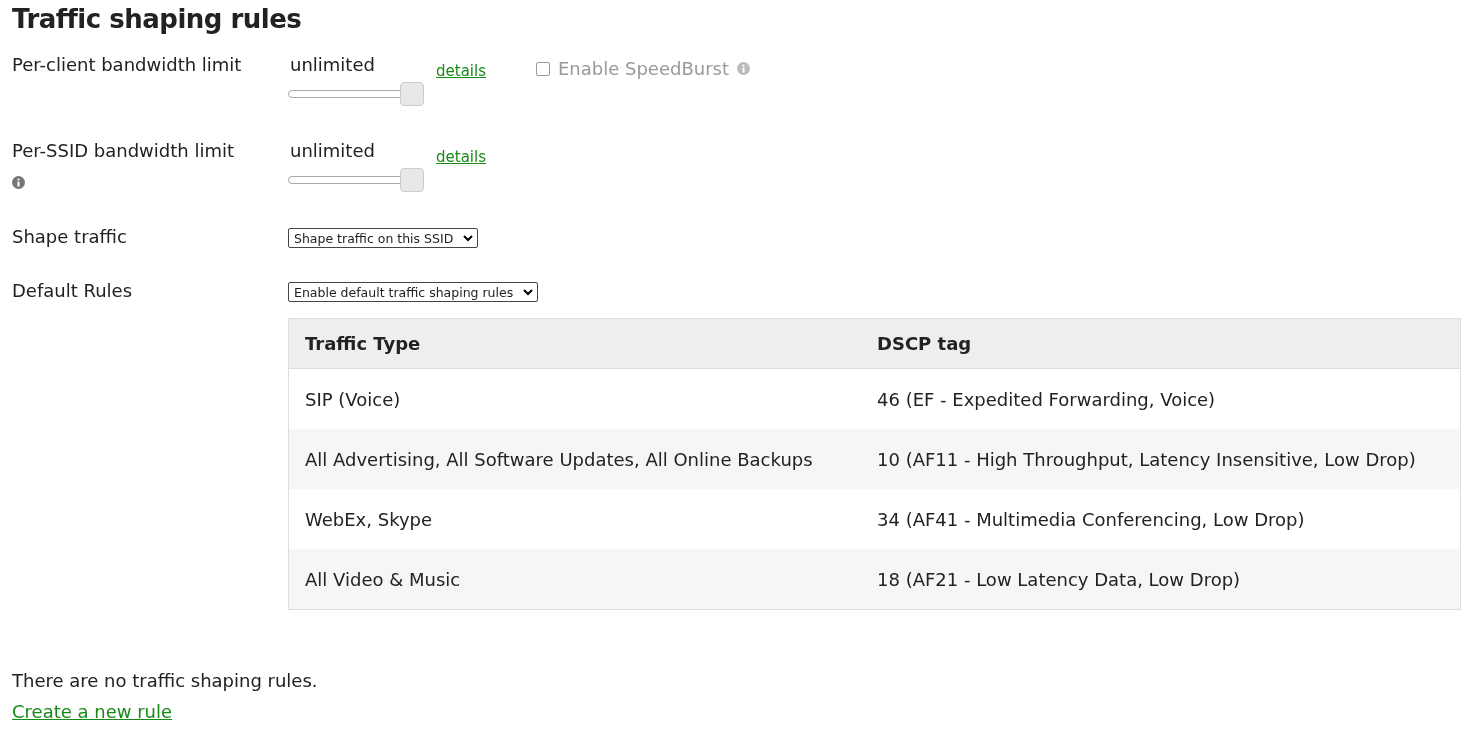 The width and height of the screenshot is (1482, 752). Describe the element at coordinates (644, 68) in the screenshot. I see `checkbox-label: Enable SpeedBurst` at that location.